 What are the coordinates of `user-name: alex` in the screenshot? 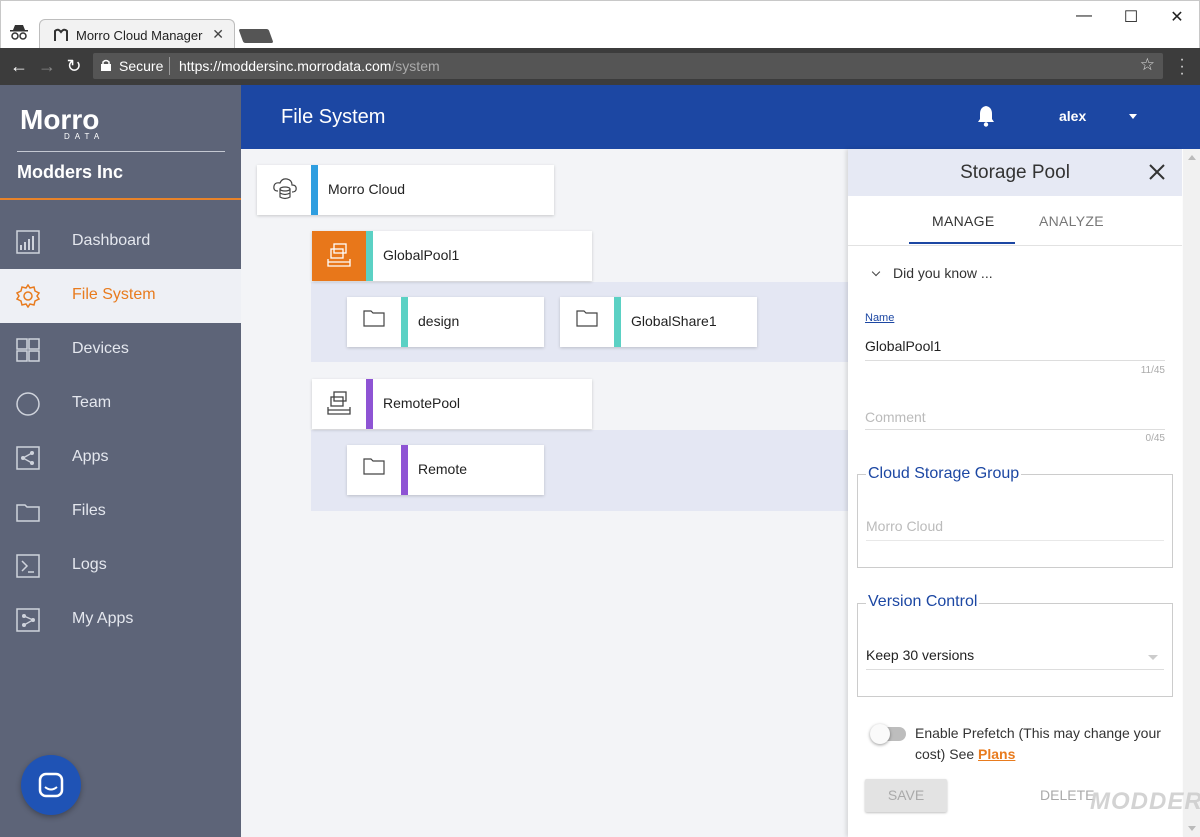 It's located at (1072, 116).